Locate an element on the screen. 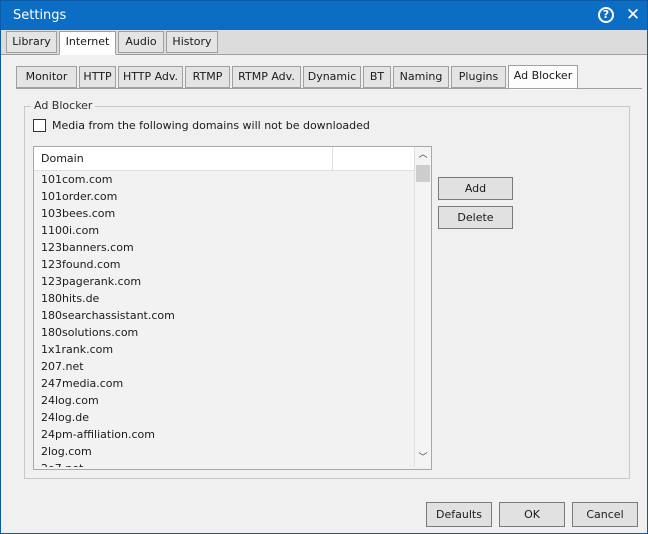 This screenshot has width=648, height=534. defaults-button: Defaults is located at coordinates (459, 514).